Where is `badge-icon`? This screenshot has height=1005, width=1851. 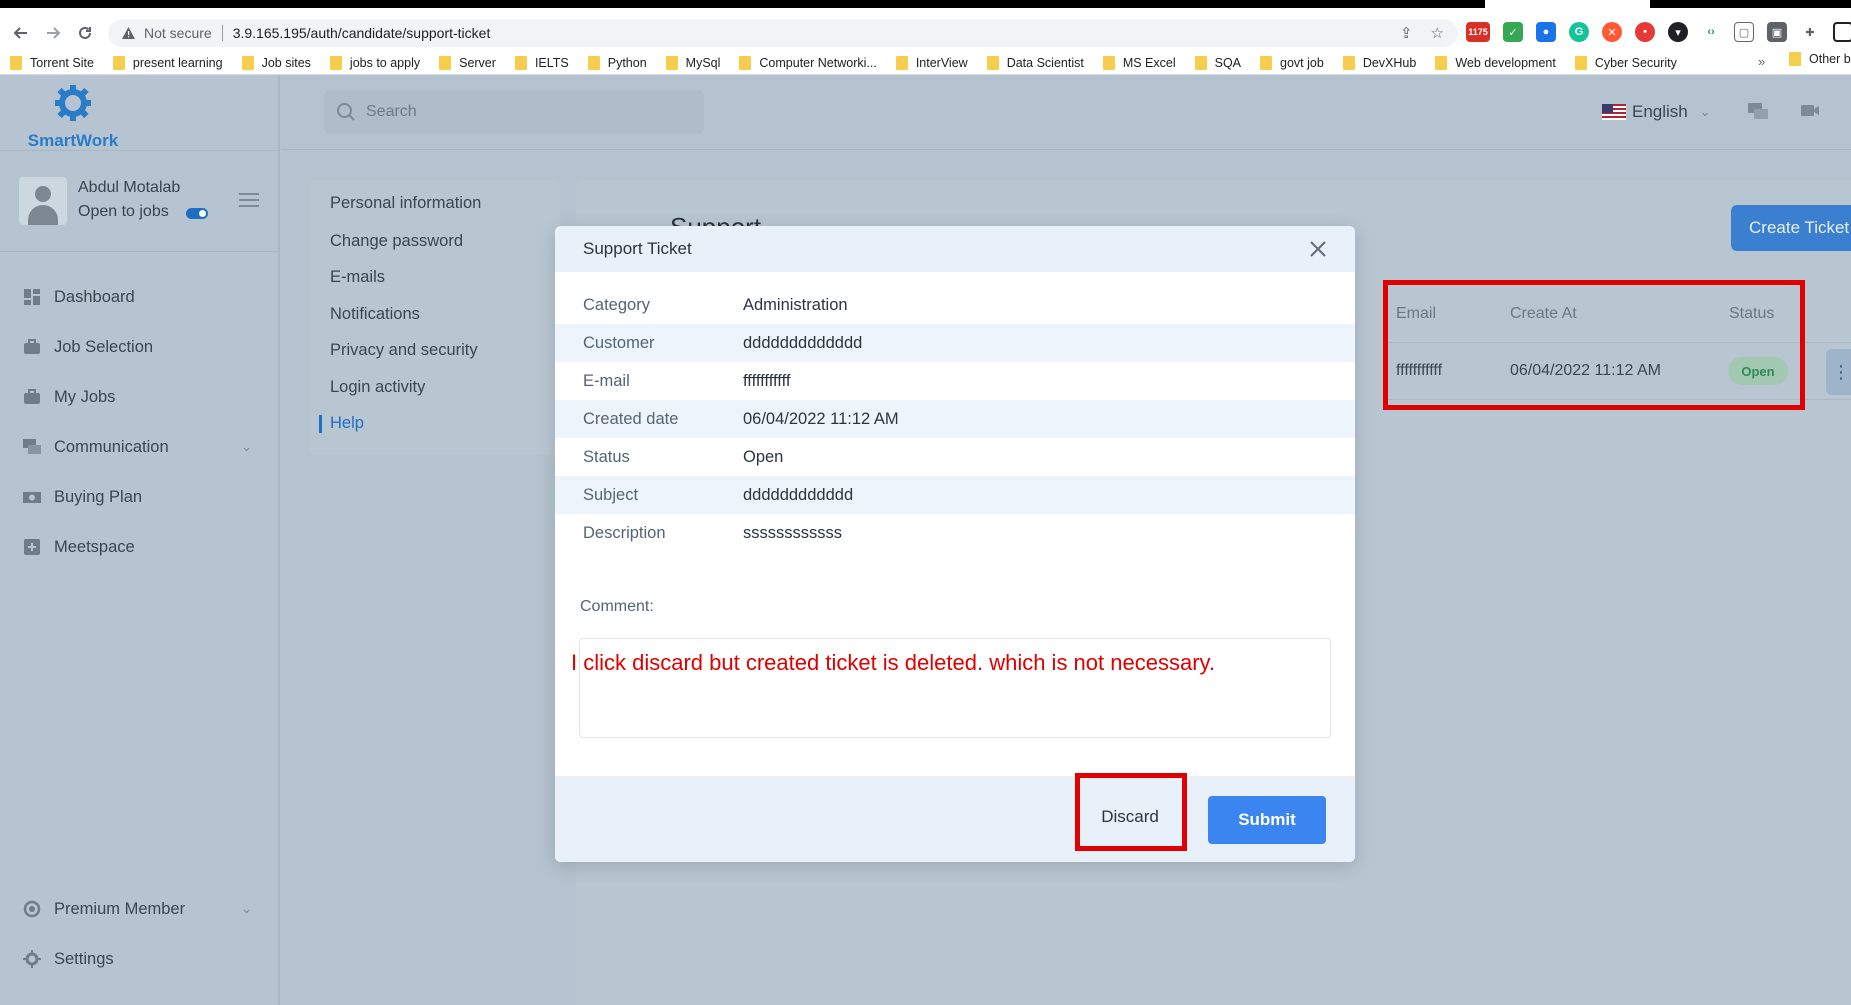
badge-icon is located at coordinates (32, 909).